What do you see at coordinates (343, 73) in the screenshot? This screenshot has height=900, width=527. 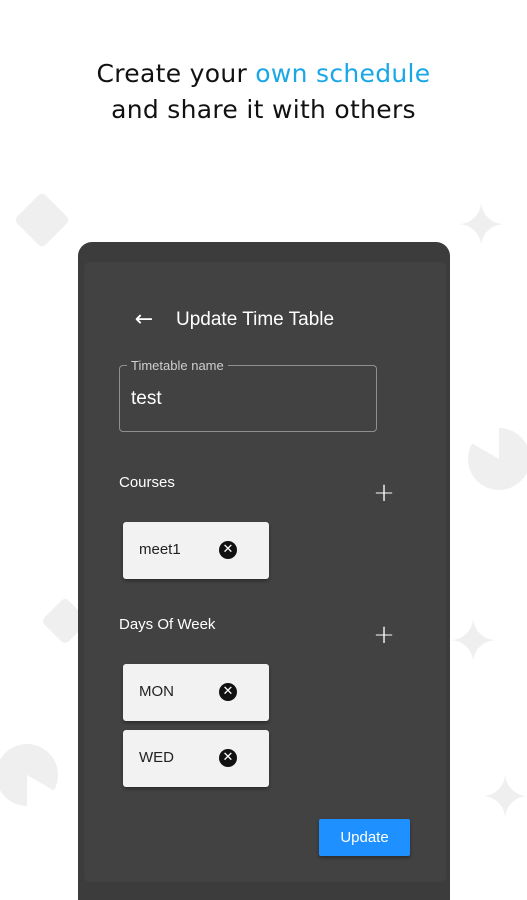 I see `promo-line-1-accent: own schedule` at bounding box center [343, 73].